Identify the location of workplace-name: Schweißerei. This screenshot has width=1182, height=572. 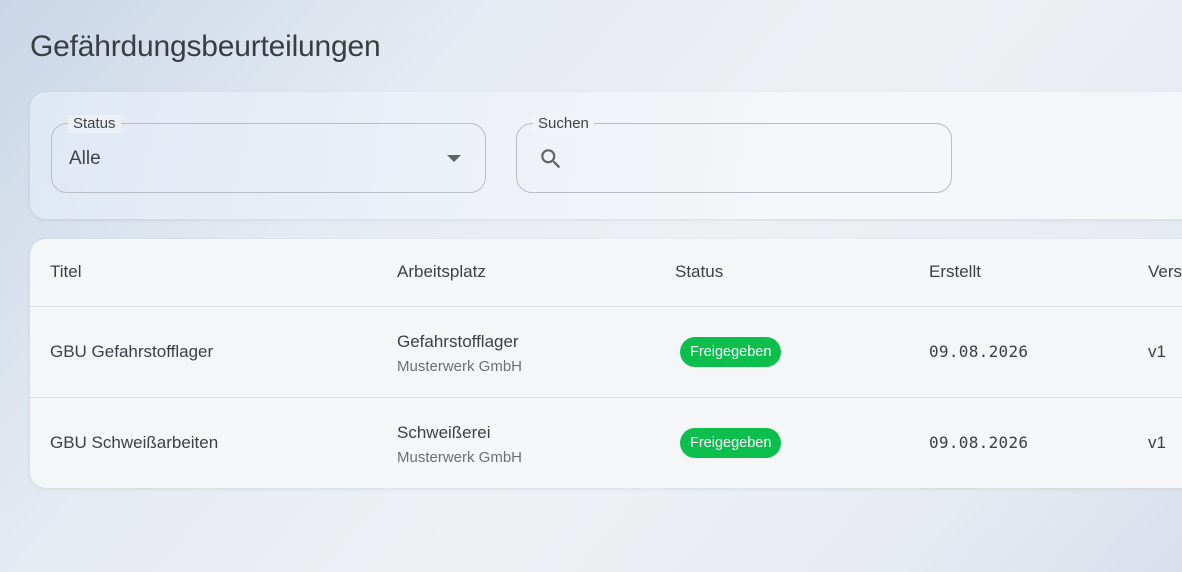
(444, 432).